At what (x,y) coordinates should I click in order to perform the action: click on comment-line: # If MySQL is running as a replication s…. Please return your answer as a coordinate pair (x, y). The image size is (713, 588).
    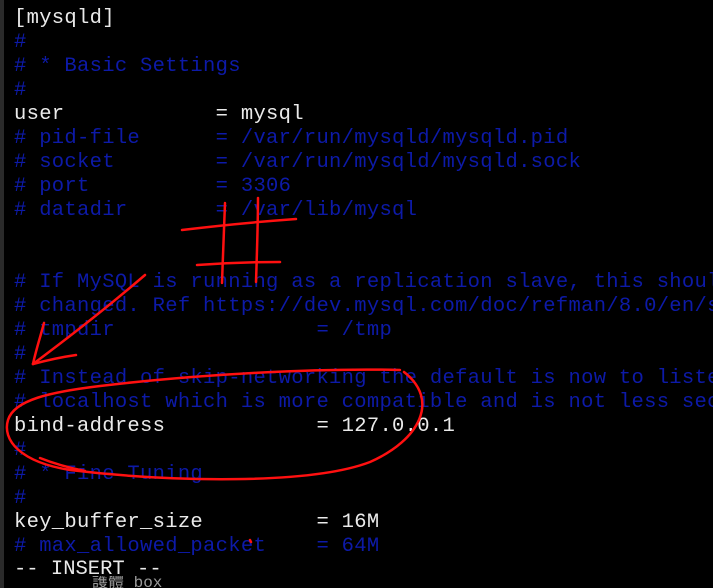
    Looking at the image, I should click on (363, 282).